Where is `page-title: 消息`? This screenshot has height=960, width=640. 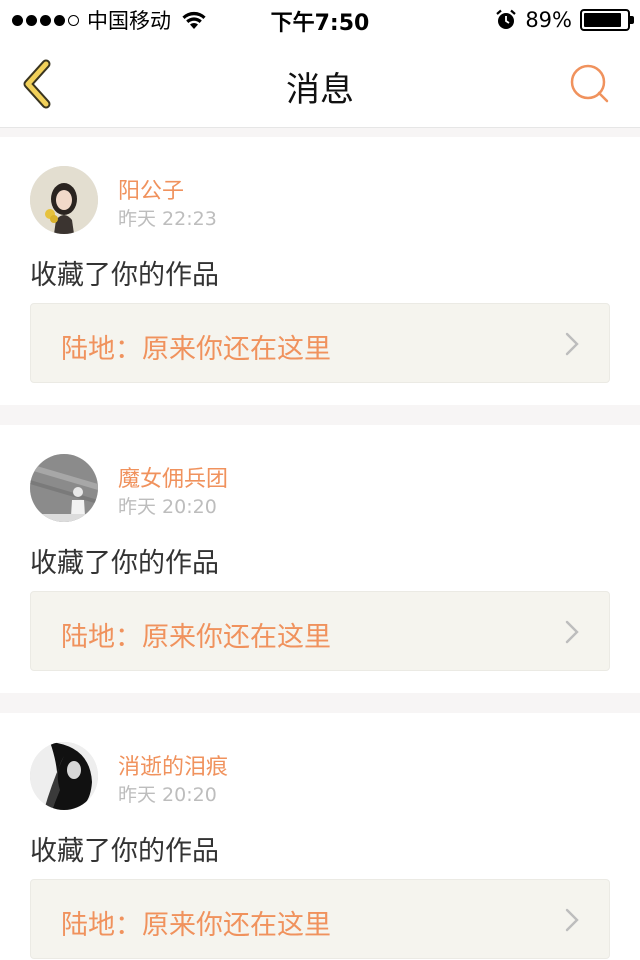
page-title: 消息 is located at coordinates (320, 90).